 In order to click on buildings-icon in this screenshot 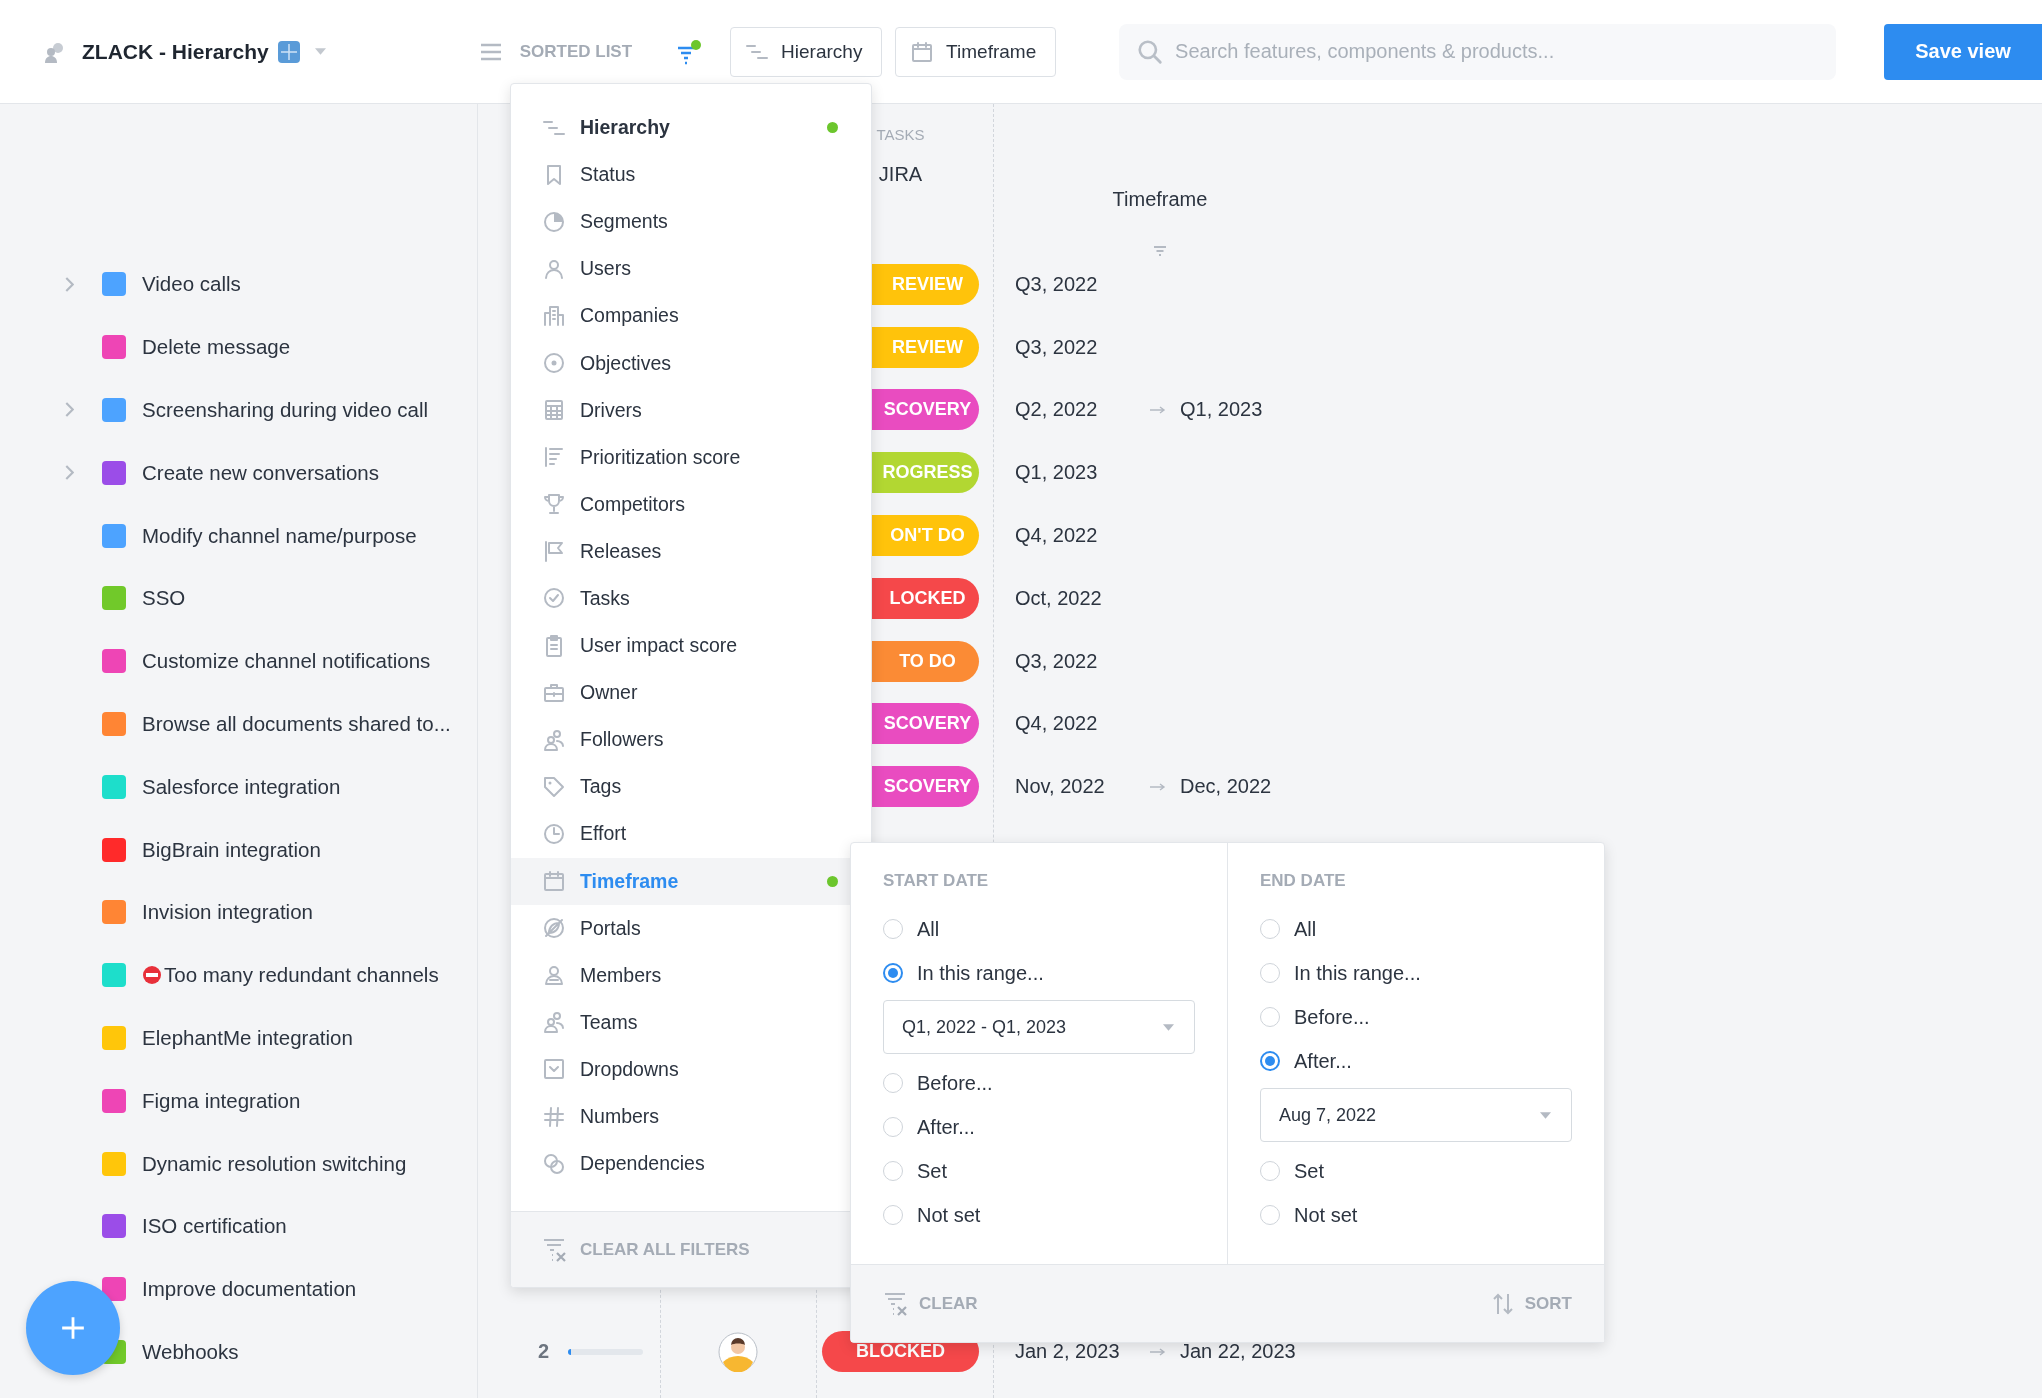, I will do `click(554, 315)`.